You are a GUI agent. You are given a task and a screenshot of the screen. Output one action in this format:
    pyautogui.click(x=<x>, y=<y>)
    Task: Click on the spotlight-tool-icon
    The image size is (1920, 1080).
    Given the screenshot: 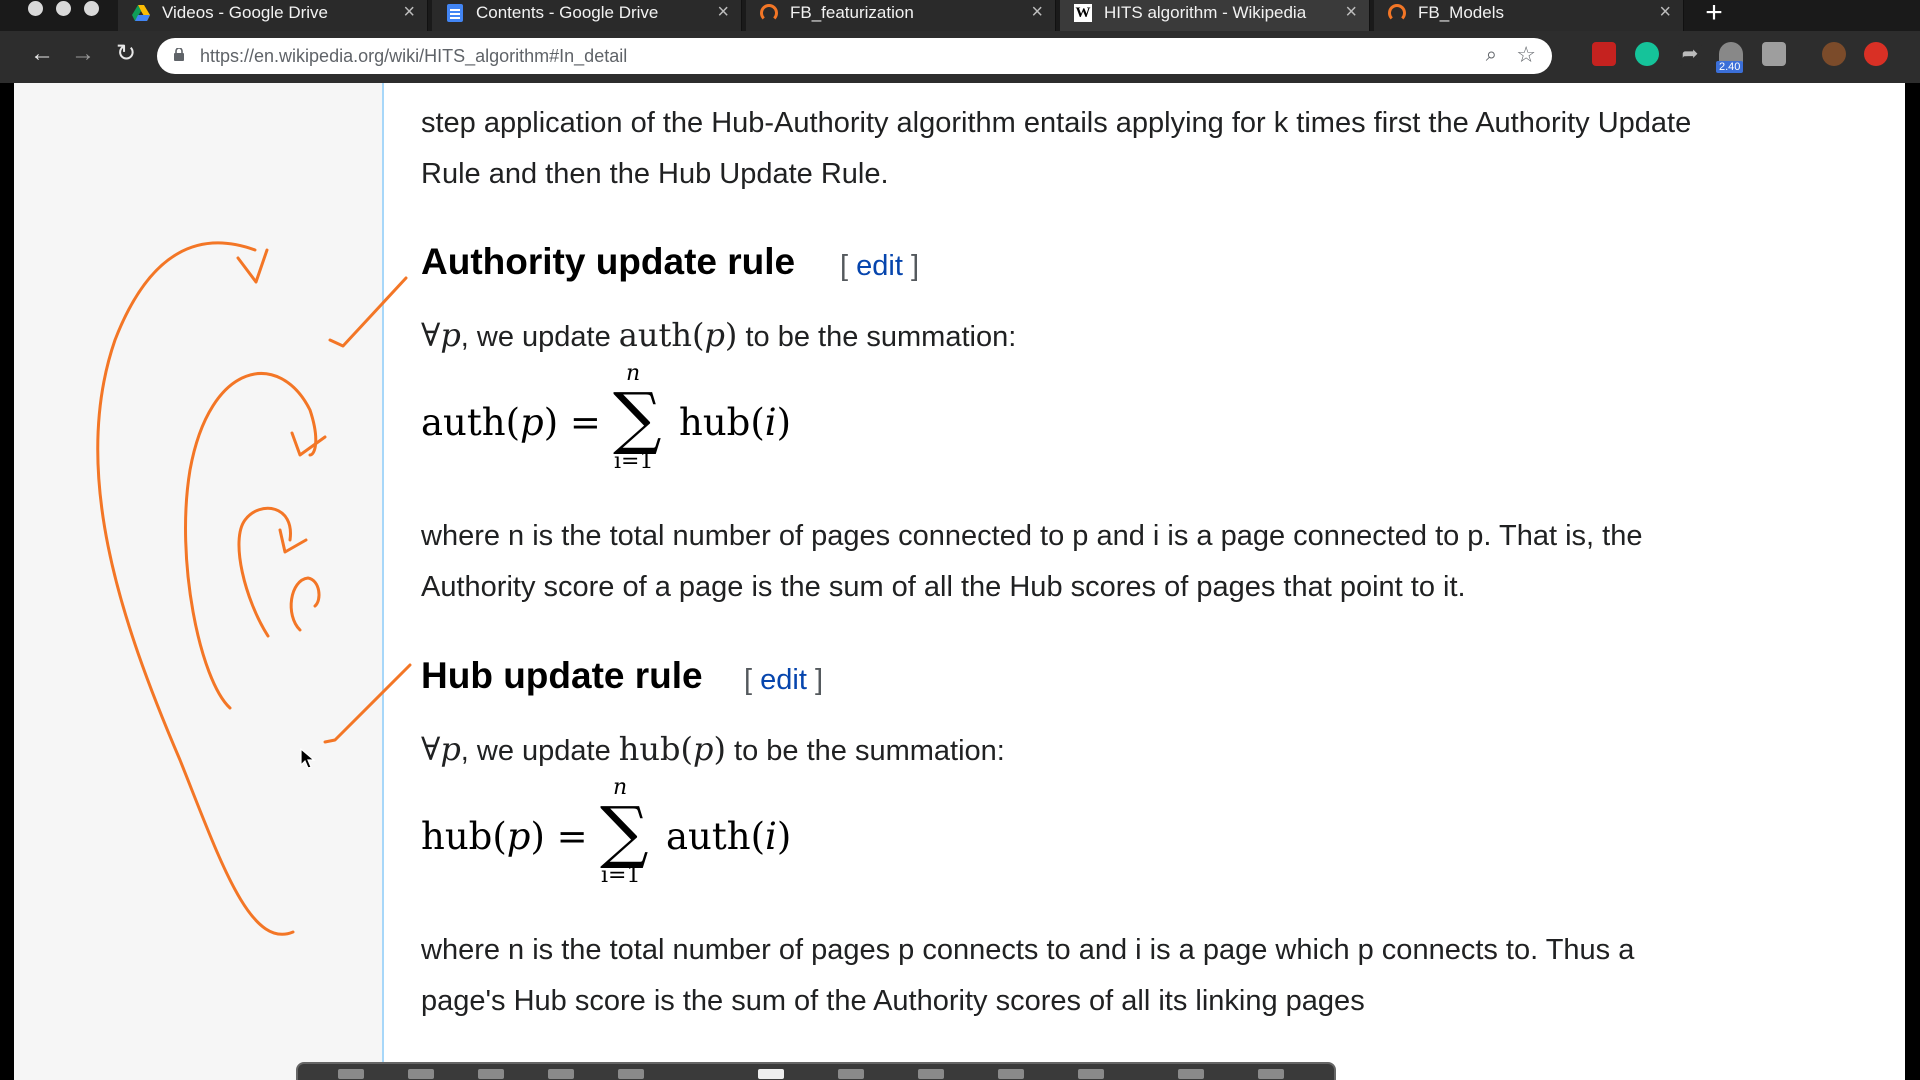 What is the action you would take?
    pyautogui.click(x=1011, y=1074)
    